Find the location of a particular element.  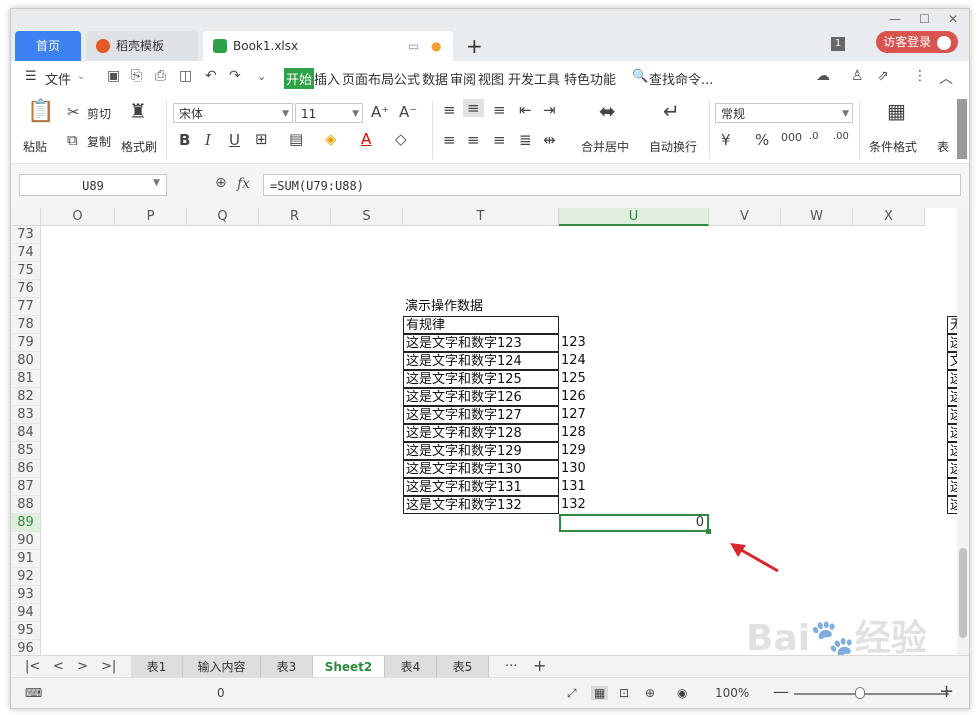

number-cell: 129 is located at coordinates (631, 451).